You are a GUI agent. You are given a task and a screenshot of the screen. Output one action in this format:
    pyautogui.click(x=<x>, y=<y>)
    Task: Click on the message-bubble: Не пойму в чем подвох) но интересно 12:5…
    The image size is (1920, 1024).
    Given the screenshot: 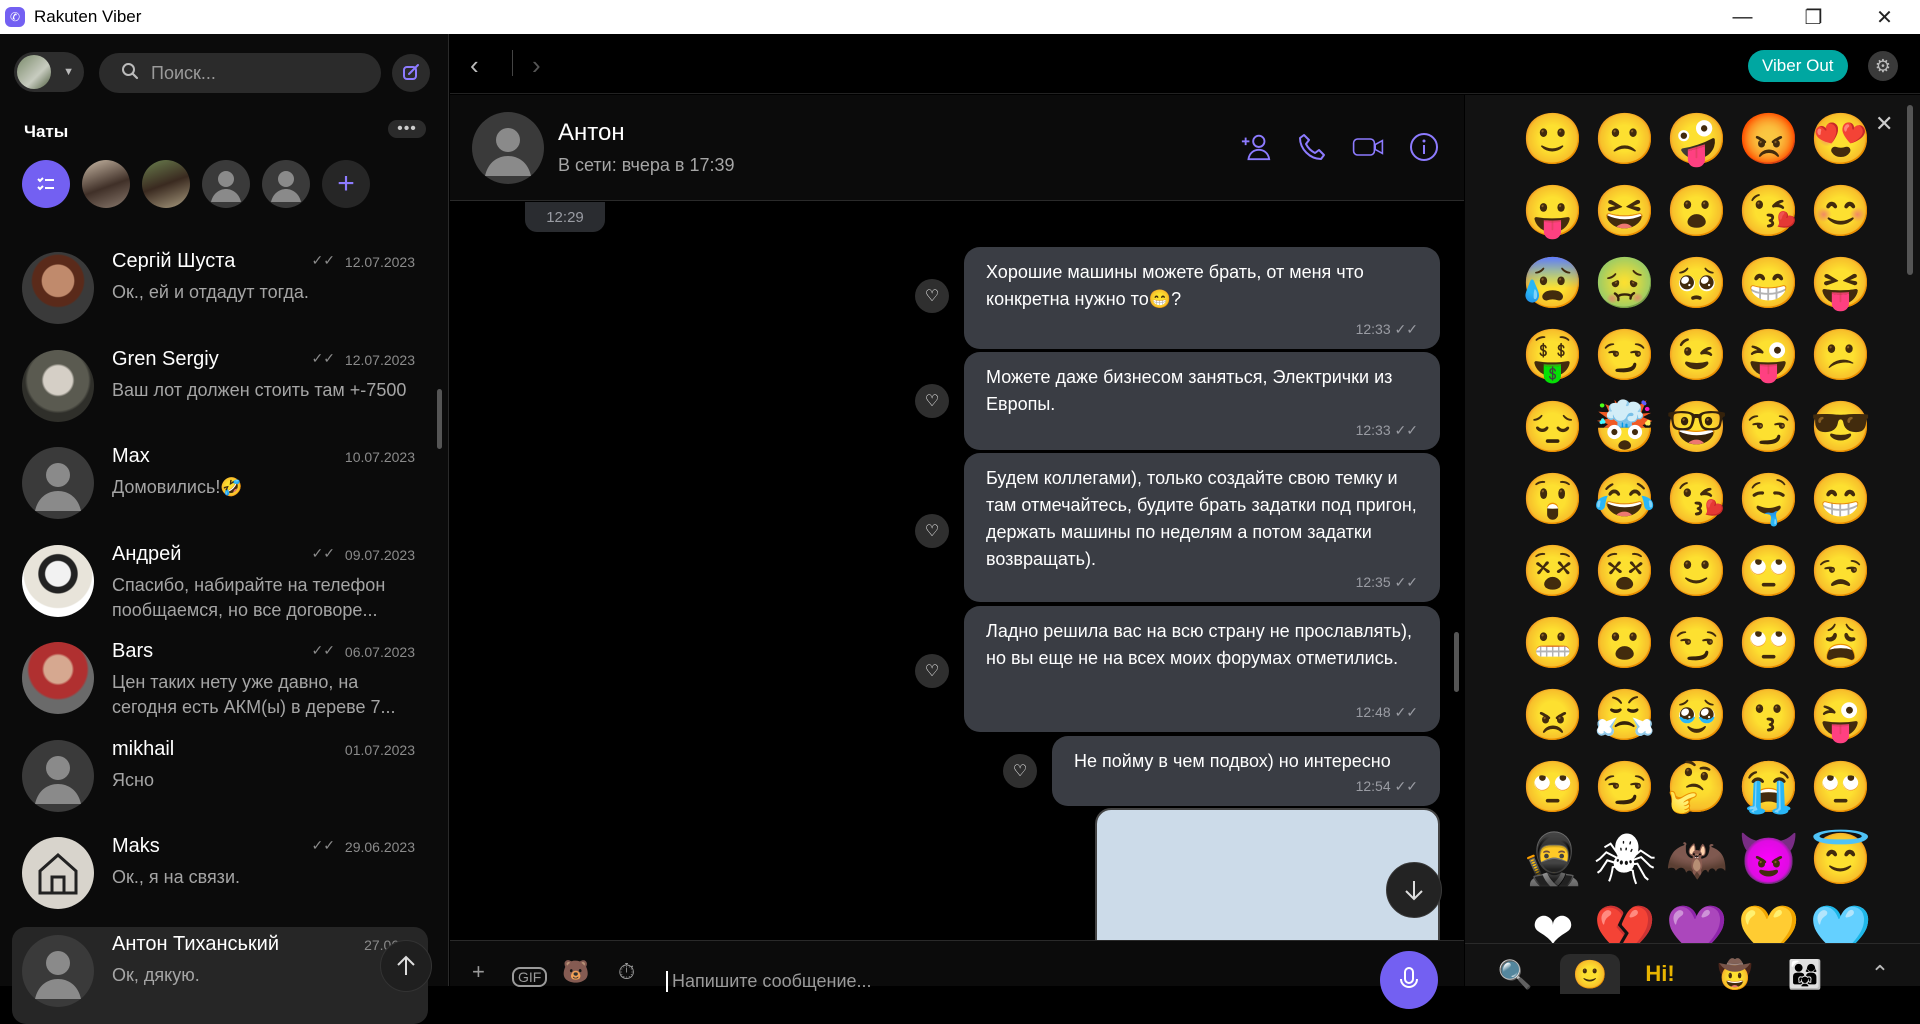 What is the action you would take?
    pyautogui.click(x=1246, y=771)
    